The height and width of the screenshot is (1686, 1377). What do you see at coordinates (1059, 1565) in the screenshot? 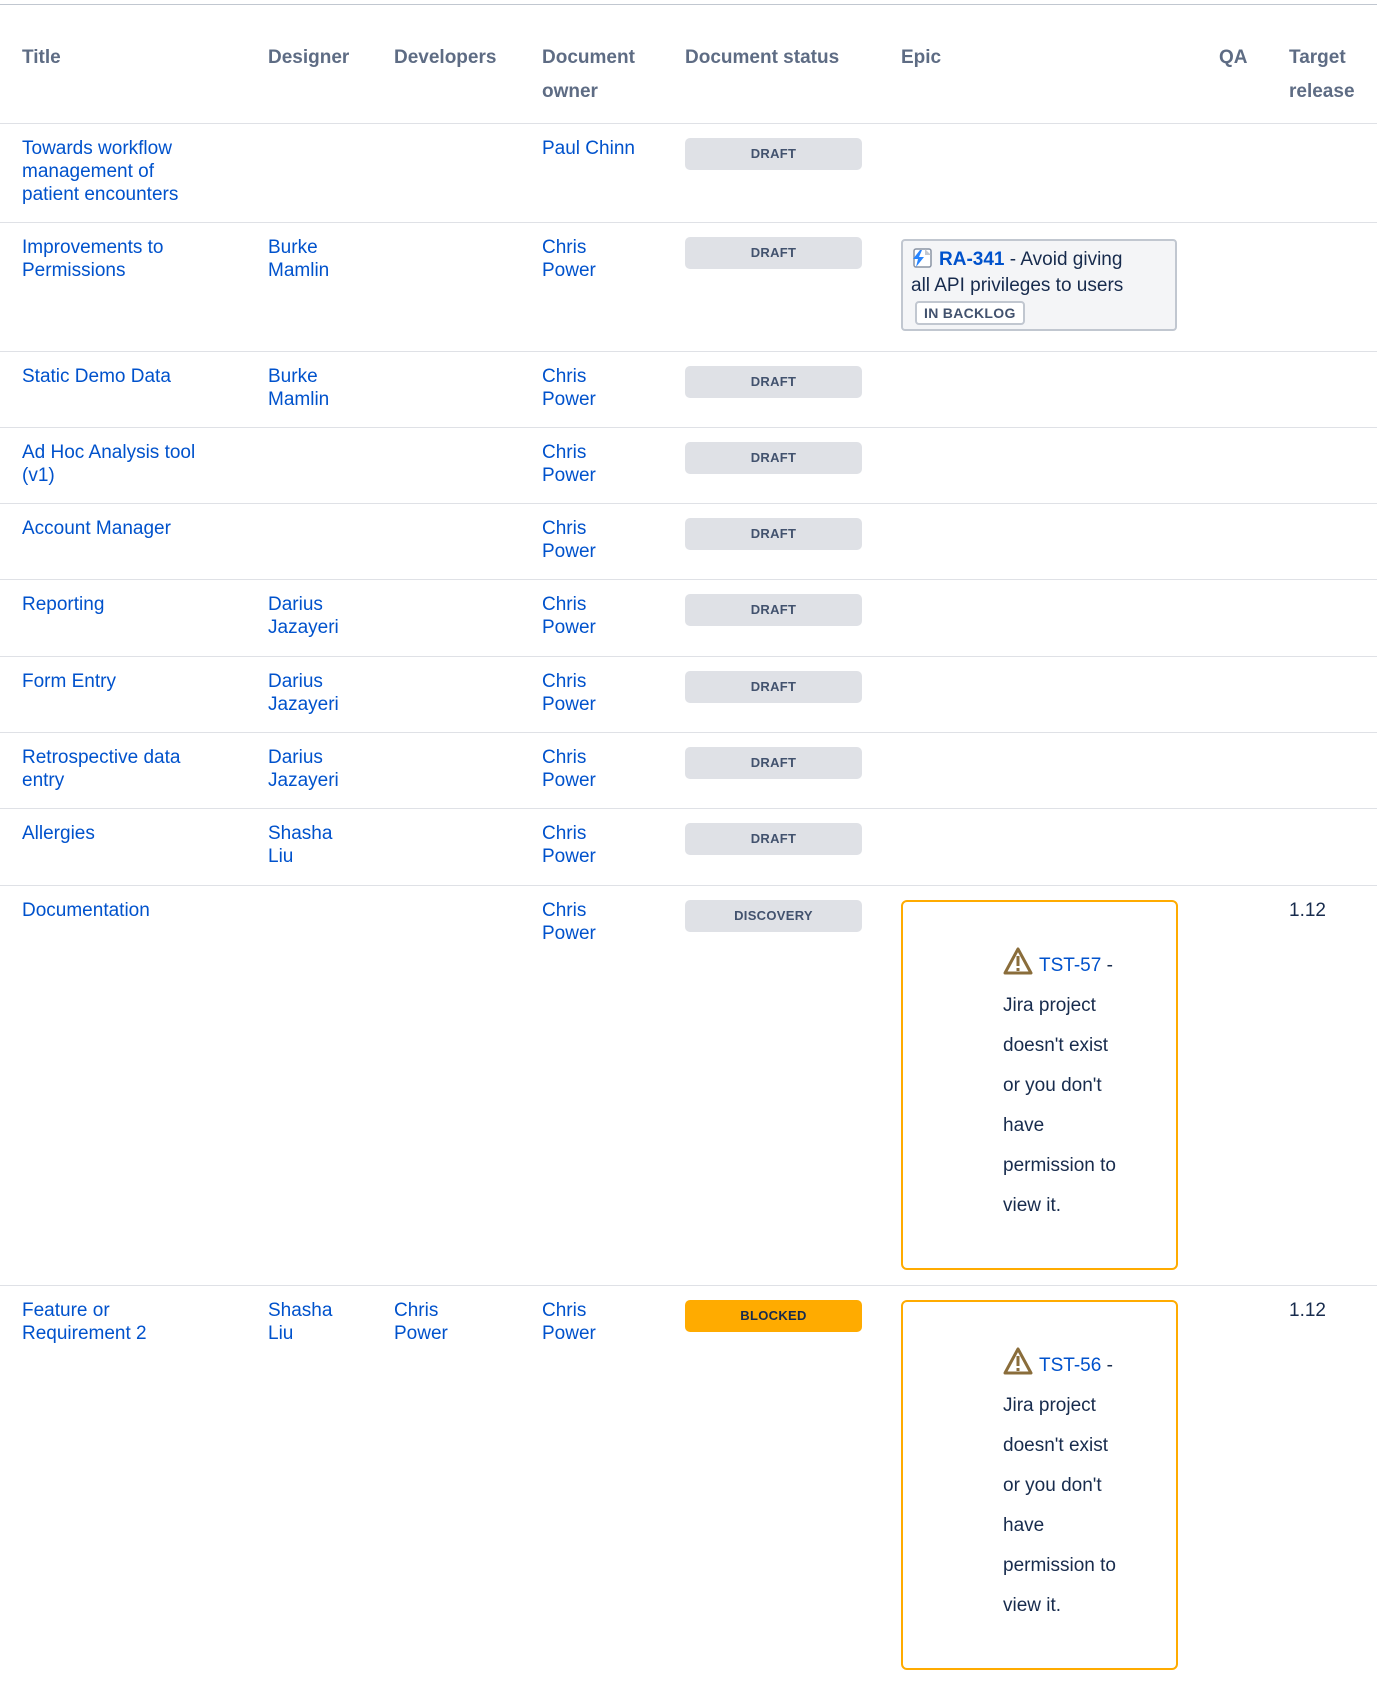
I see `epic-error-text-line: permission to` at bounding box center [1059, 1565].